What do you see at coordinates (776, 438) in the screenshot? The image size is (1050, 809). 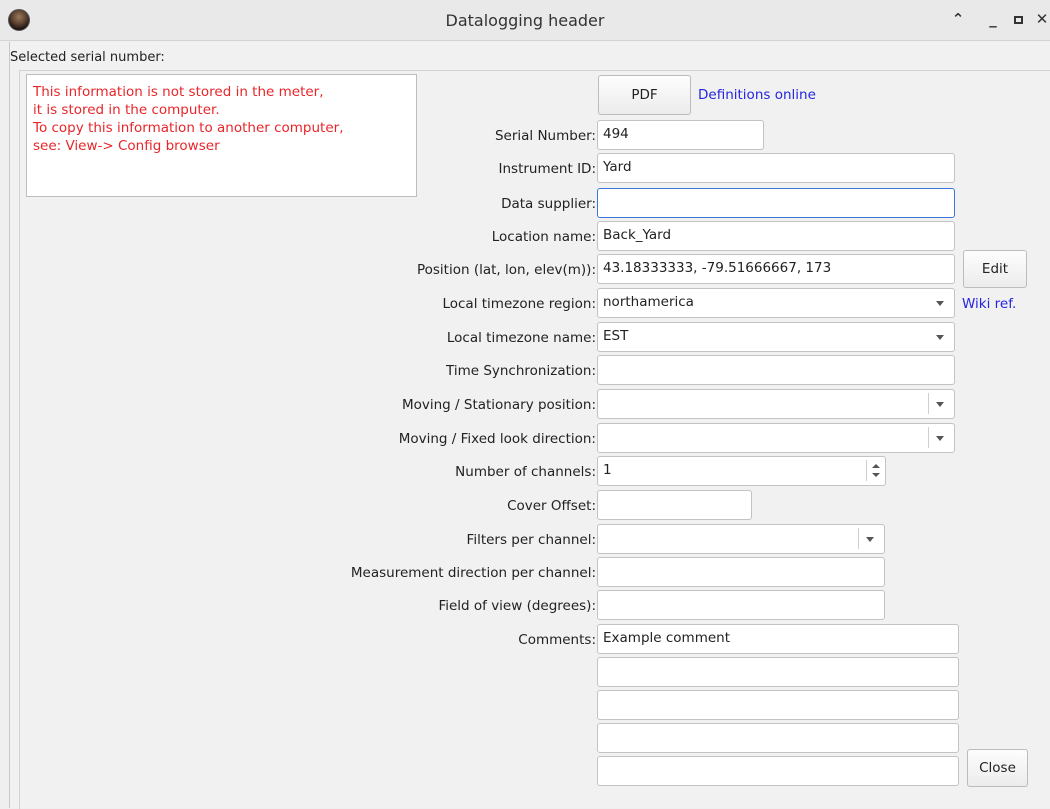 I see `look-direction-select` at bounding box center [776, 438].